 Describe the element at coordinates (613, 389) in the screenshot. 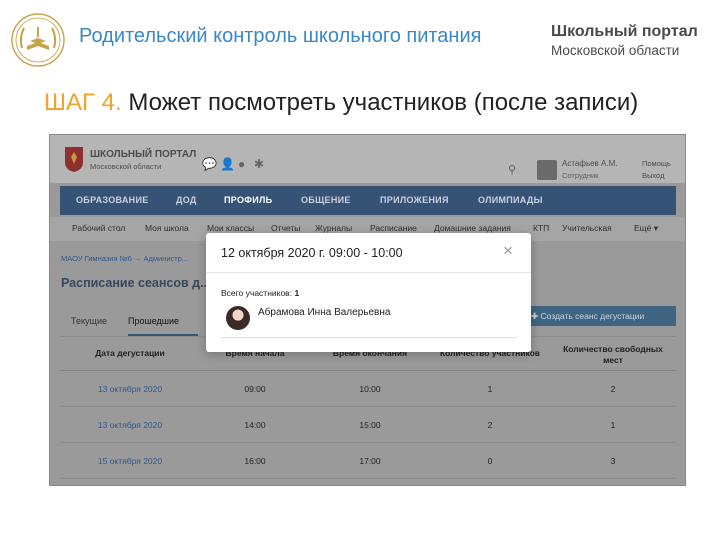

I see `cell-free-places: 2` at that location.